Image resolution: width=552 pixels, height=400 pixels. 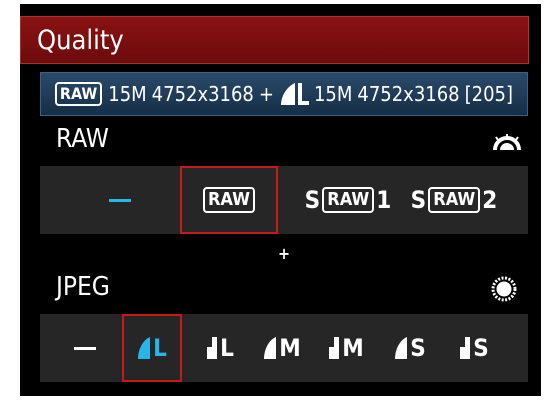 I want to click on raw-option-sraw2: S RAW 2, so click(x=454, y=200).